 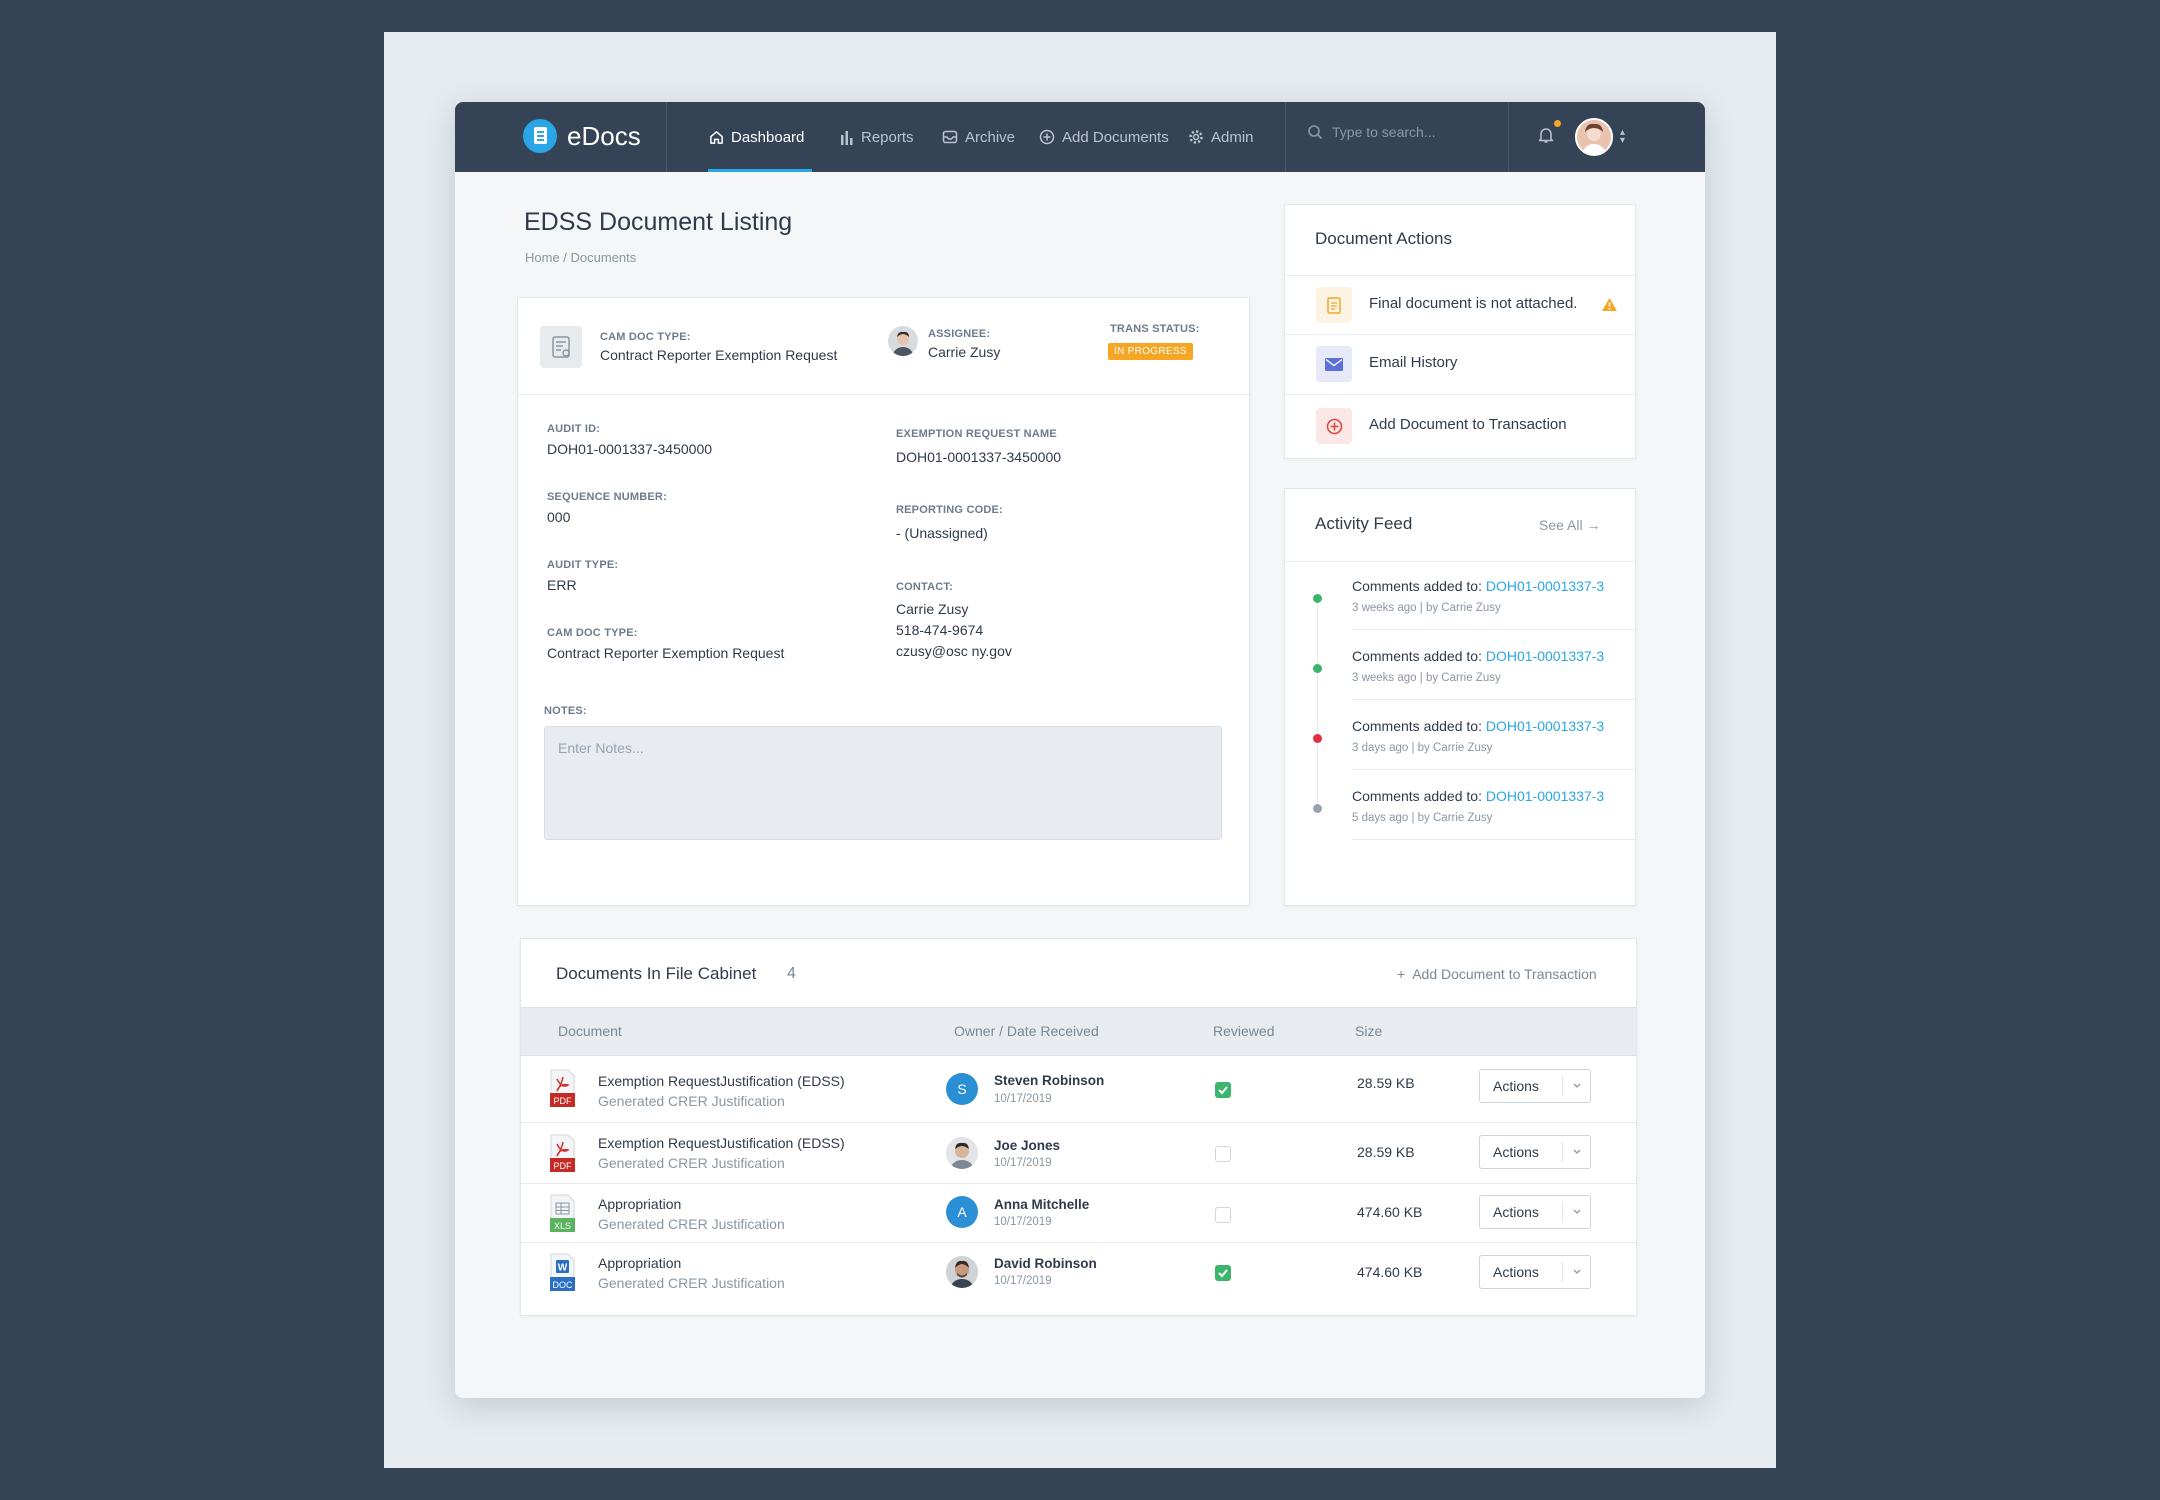 I want to click on inbox-icon, so click(x=950, y=137).